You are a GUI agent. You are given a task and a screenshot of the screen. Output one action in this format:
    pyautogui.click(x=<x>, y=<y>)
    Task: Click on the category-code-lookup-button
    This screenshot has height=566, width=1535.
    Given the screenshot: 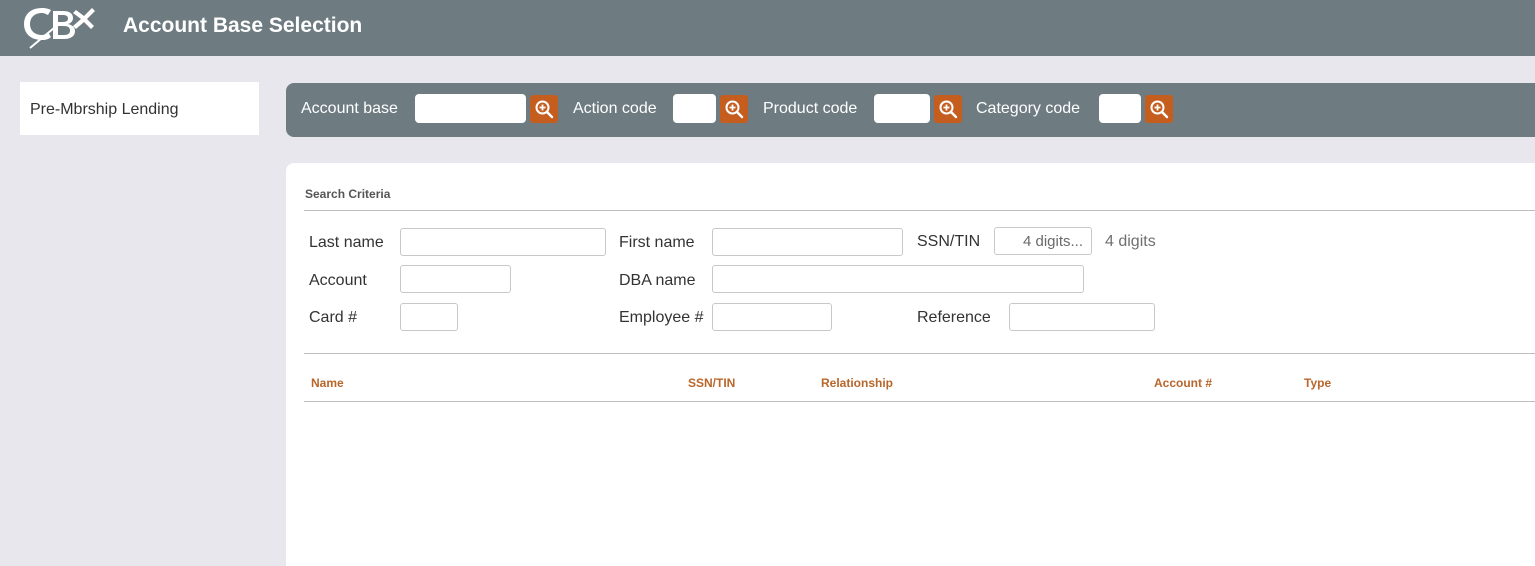 What is the action you would take?
    pyautogui.click(x=1159, y=109)
    